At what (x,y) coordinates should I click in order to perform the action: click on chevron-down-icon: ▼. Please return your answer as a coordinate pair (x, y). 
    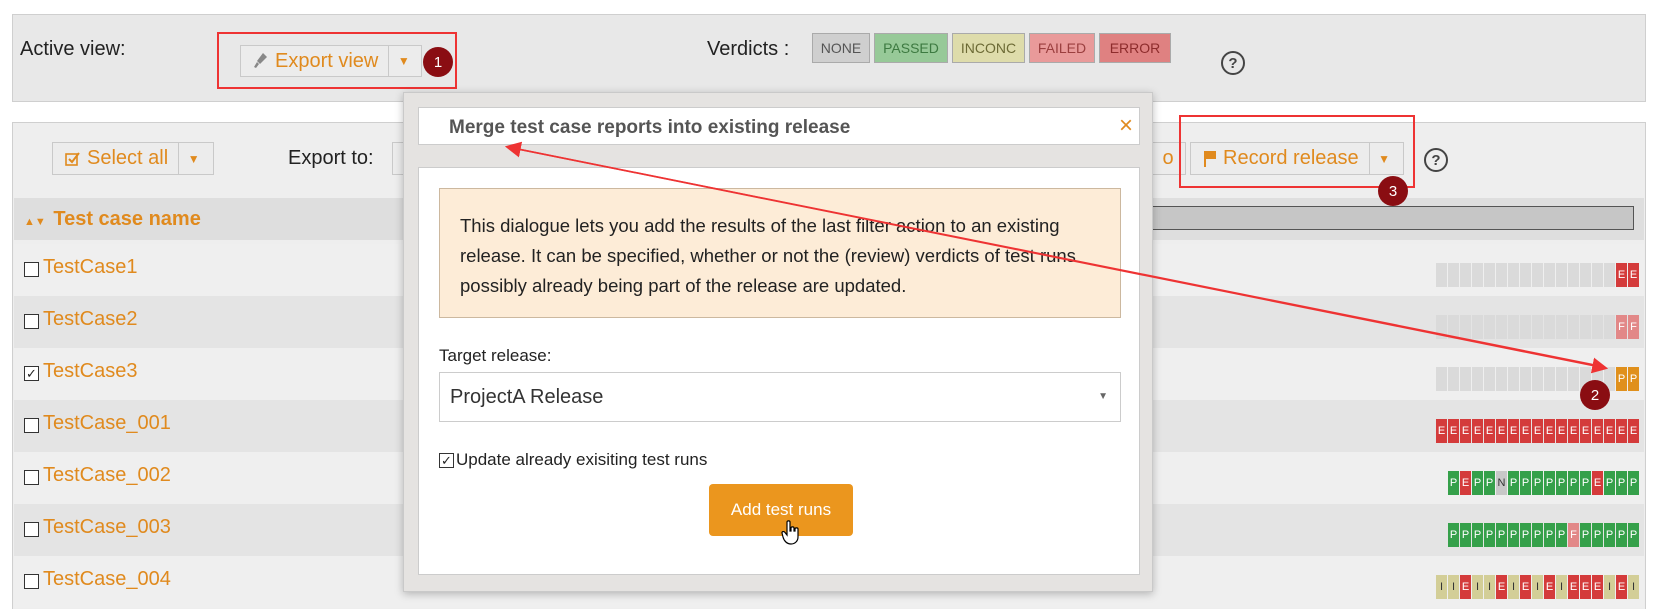
    Looking at the image, I should click on (193, 158).